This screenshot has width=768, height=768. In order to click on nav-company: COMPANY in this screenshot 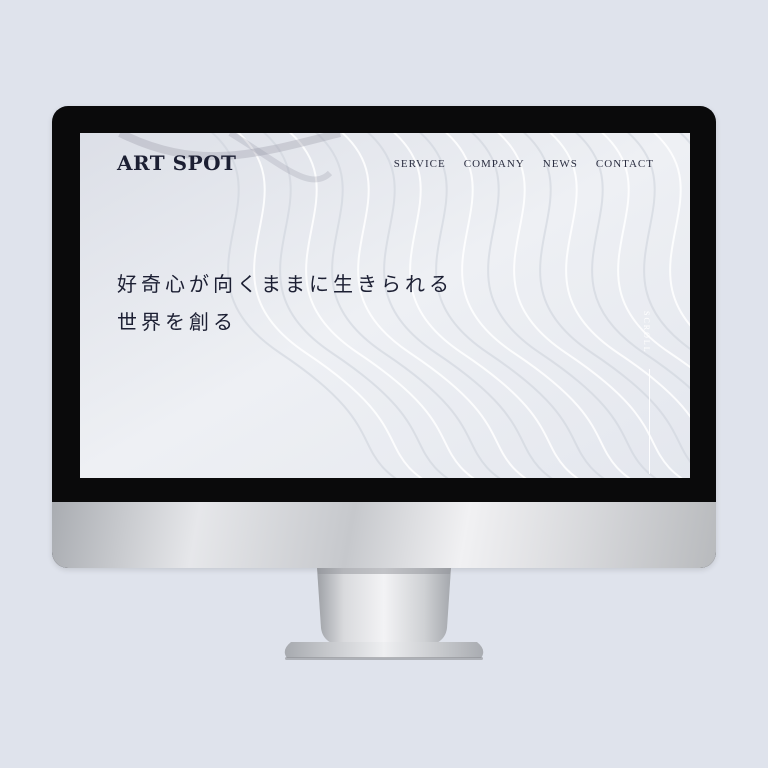, I will do `click(494, 164)`.